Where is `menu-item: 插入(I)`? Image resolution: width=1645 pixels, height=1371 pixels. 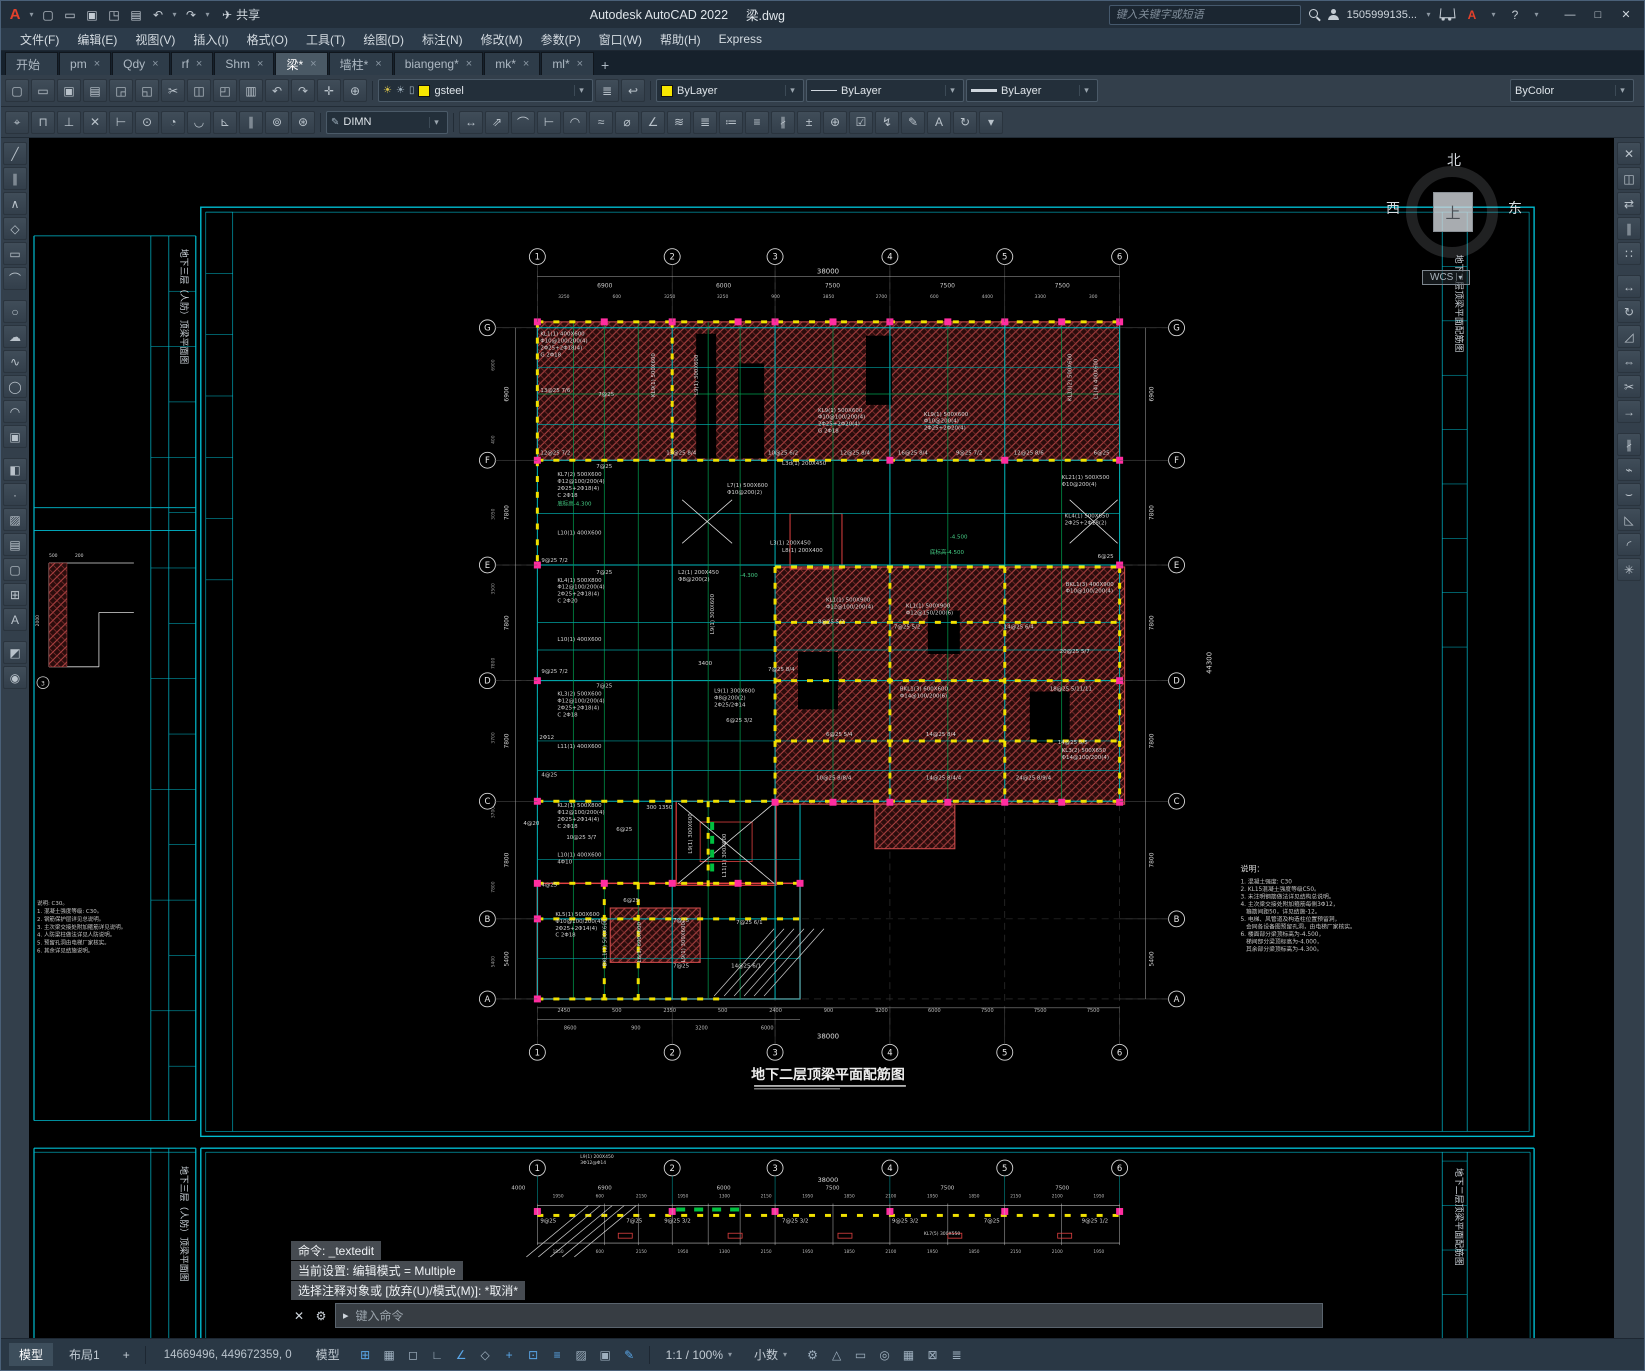 menu-item: 插入(I) is located at coordinates (210, 39).